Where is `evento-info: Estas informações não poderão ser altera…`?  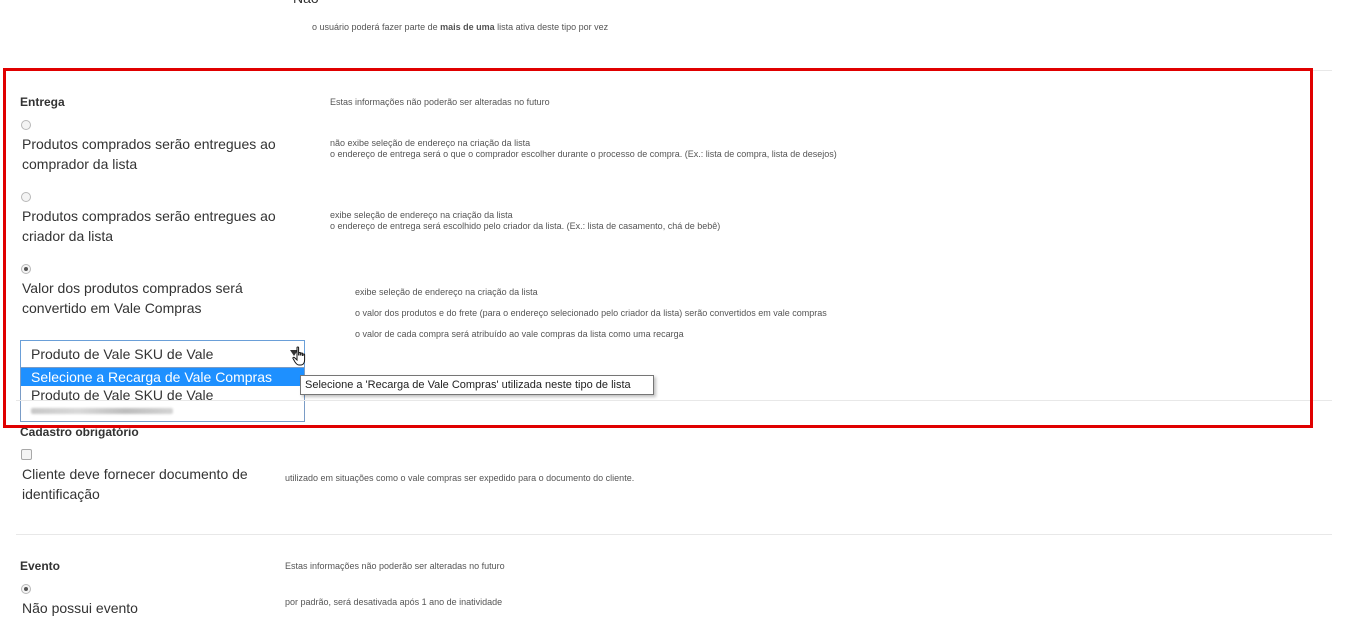 evento-info: Estas informações não poderão ser altera… is located at coordinates (395, 566).